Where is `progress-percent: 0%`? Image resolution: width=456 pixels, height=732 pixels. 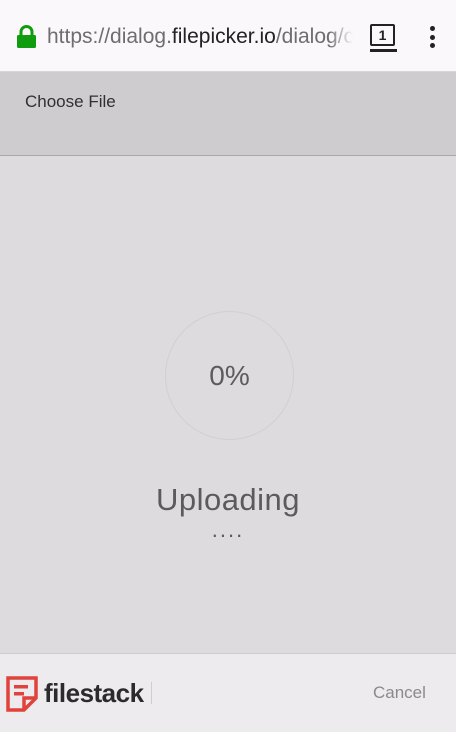
progress-percent: 0% is located at coordinates (229, 375).